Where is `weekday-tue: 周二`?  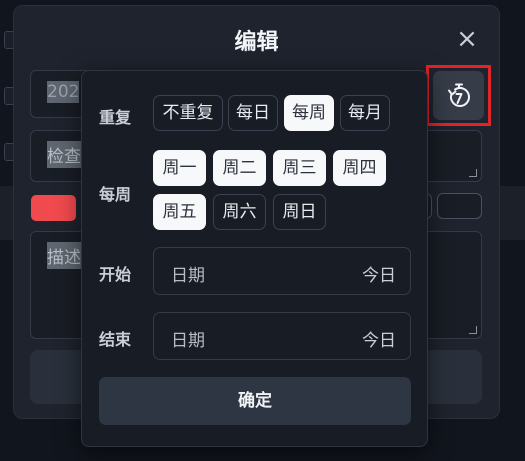 weekday-tue: 周二 is located at coordinates (239, 168).